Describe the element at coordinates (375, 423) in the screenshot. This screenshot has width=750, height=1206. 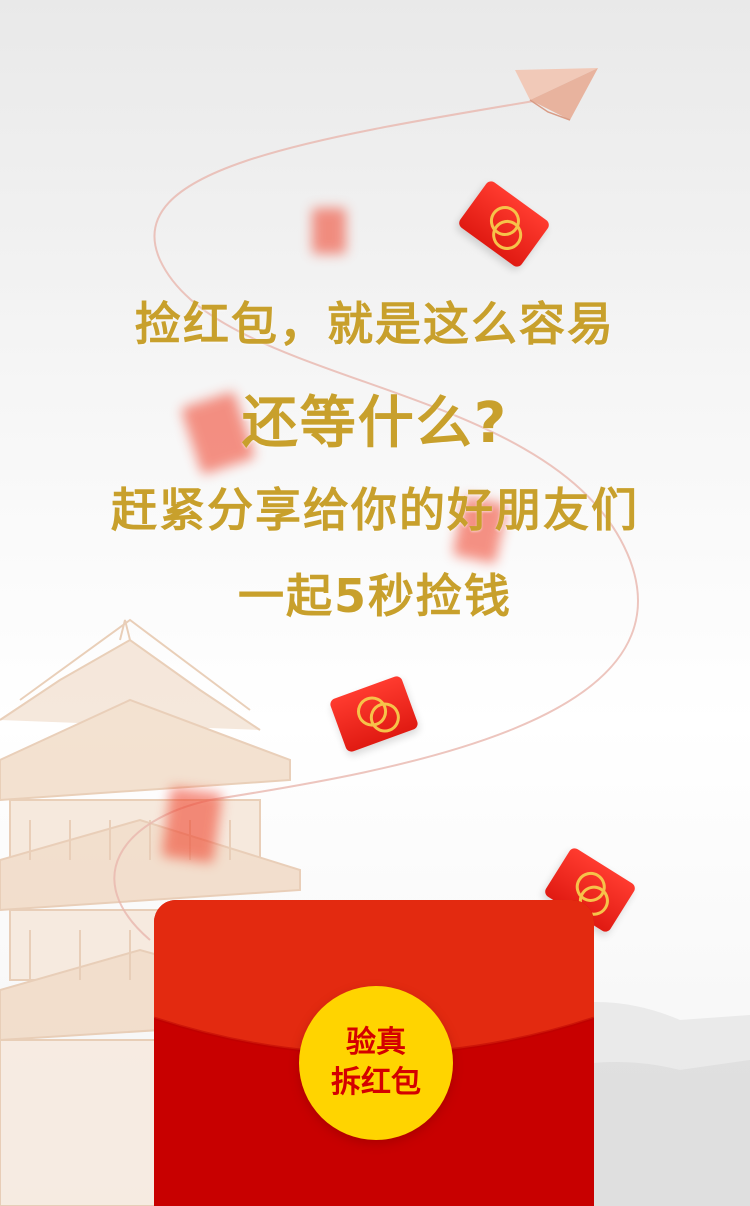
I see `headline-line-2: 还等什么?` at that location.